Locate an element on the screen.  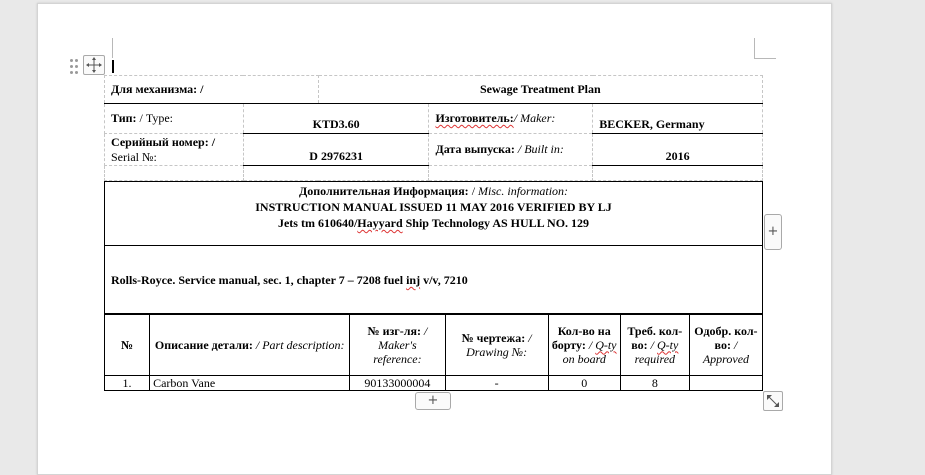
table-resize-handle is located at coordinates (773, 401).